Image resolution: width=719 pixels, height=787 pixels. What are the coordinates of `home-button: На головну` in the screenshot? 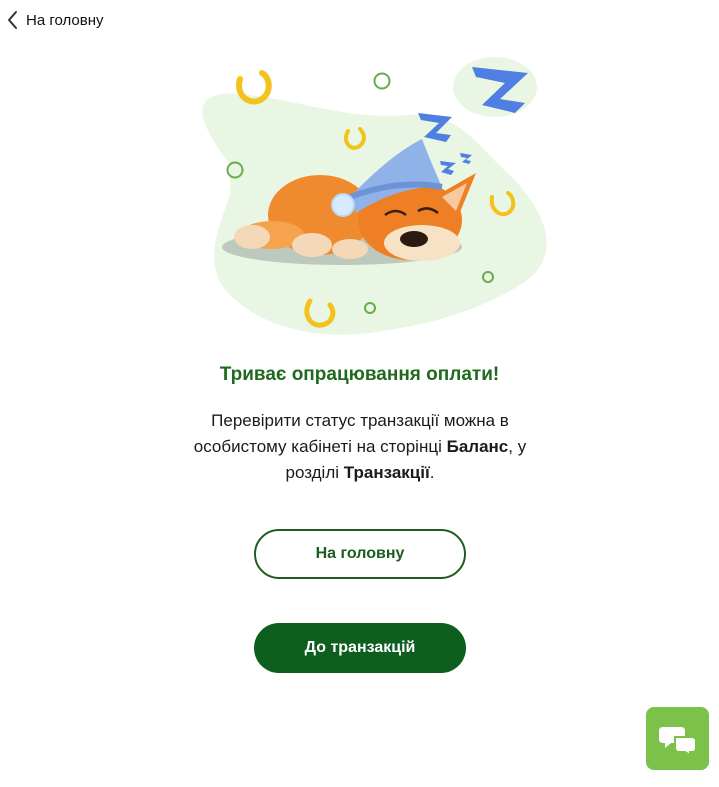 It's located at (360, 554).